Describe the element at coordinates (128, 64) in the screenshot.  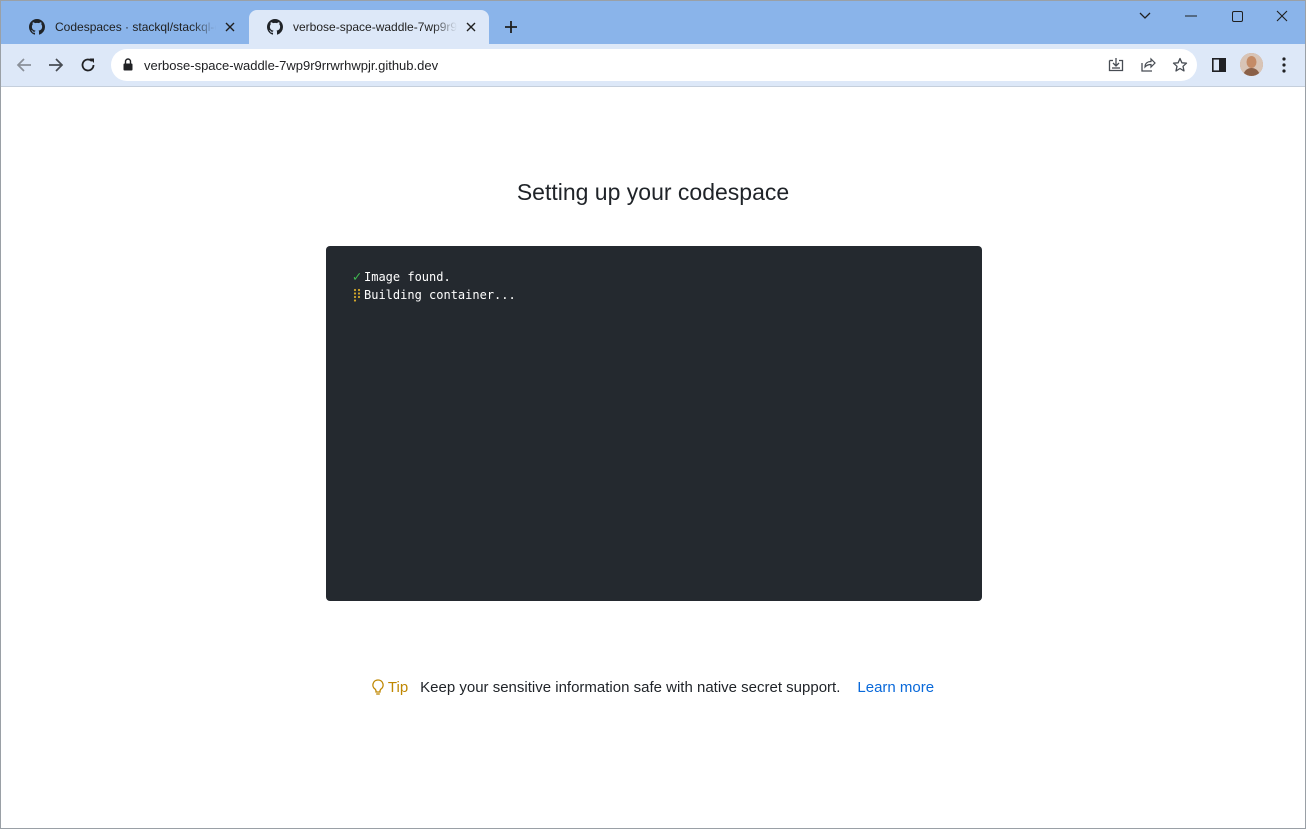
I see `lock-icon` at that location.